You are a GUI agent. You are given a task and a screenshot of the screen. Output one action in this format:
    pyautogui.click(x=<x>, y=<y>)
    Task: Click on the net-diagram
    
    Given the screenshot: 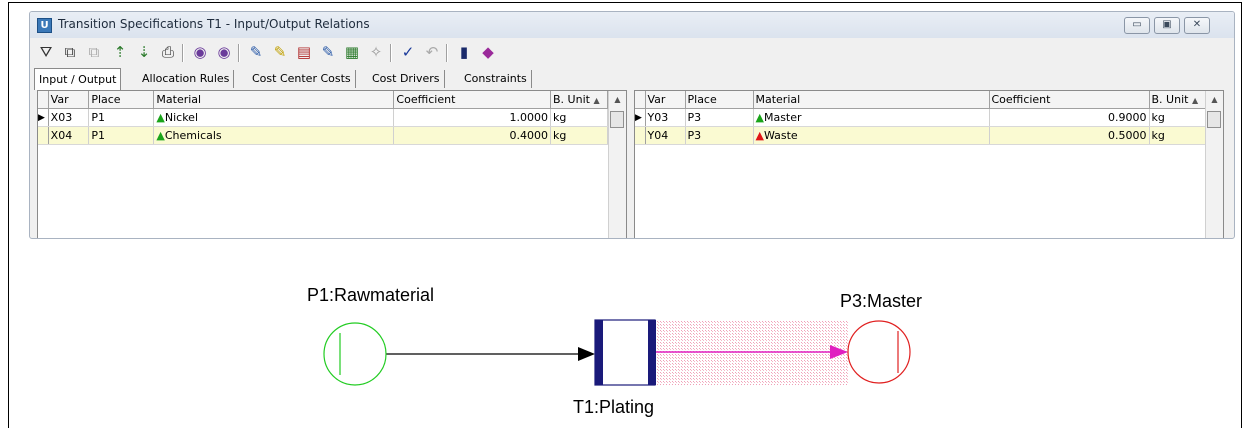 What is the action you would take?
    pyautogui.click(x=617, y=352)
    